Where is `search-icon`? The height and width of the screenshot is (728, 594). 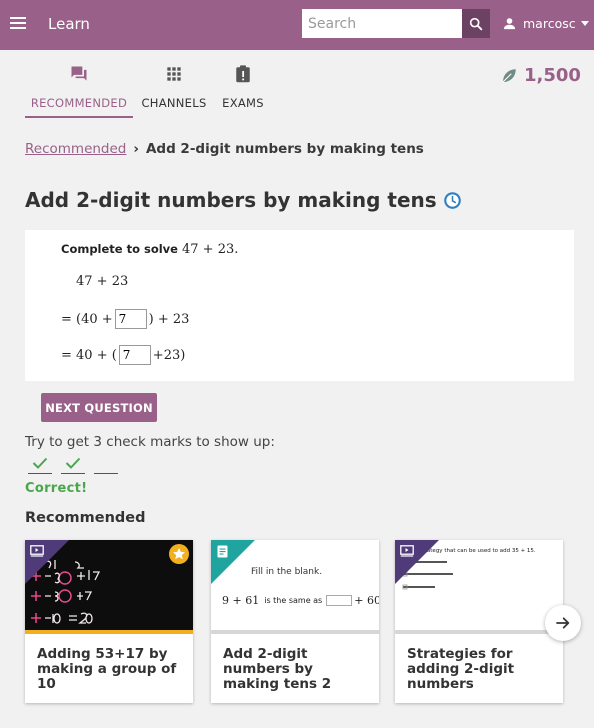 search-icon is located at coordinates (476, 23).